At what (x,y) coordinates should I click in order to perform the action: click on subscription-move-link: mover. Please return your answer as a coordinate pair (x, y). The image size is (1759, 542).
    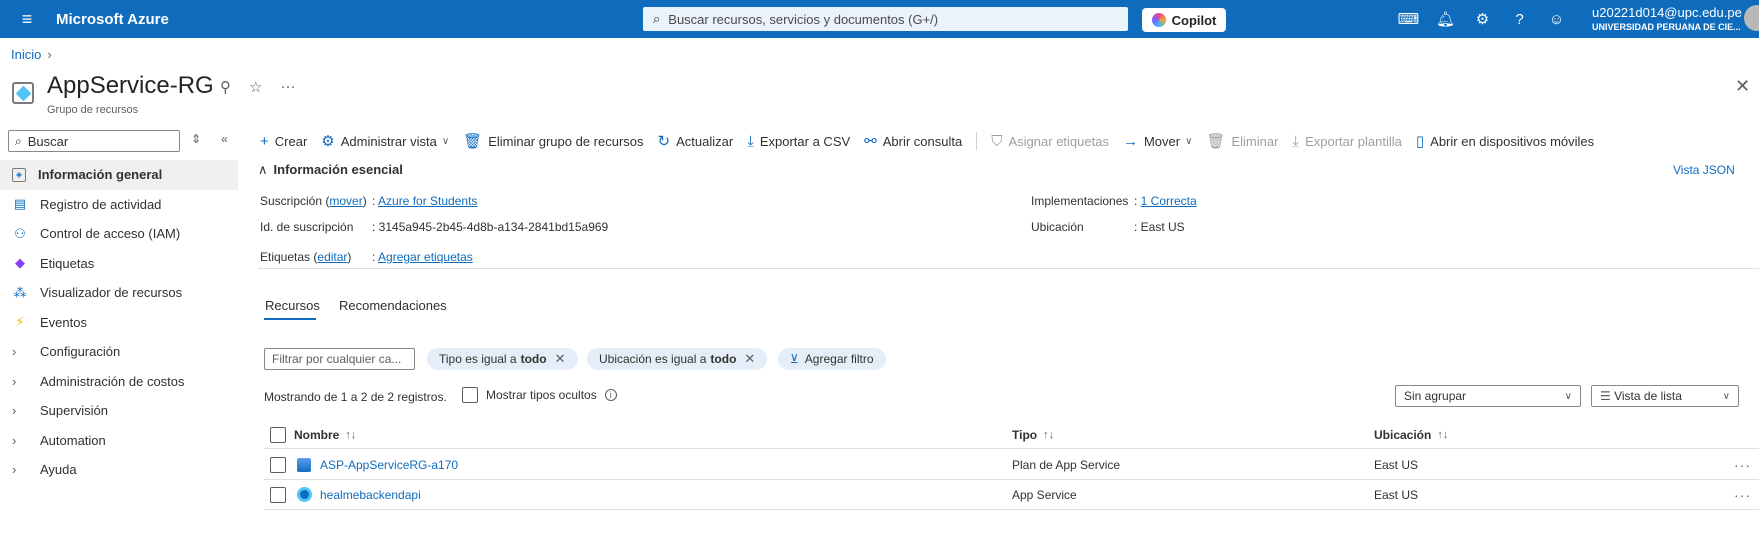
    Looking at the image, I should click on (345, 201).